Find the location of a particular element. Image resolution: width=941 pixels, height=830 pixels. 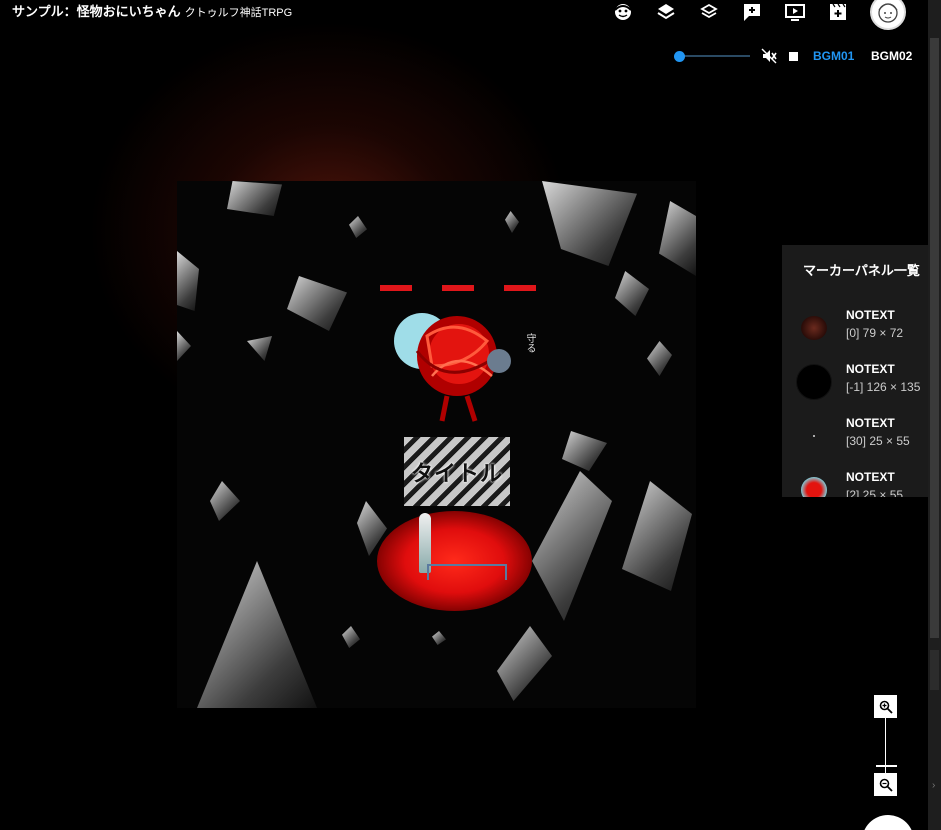

add-note-icon is located at coordinates (752, 12).